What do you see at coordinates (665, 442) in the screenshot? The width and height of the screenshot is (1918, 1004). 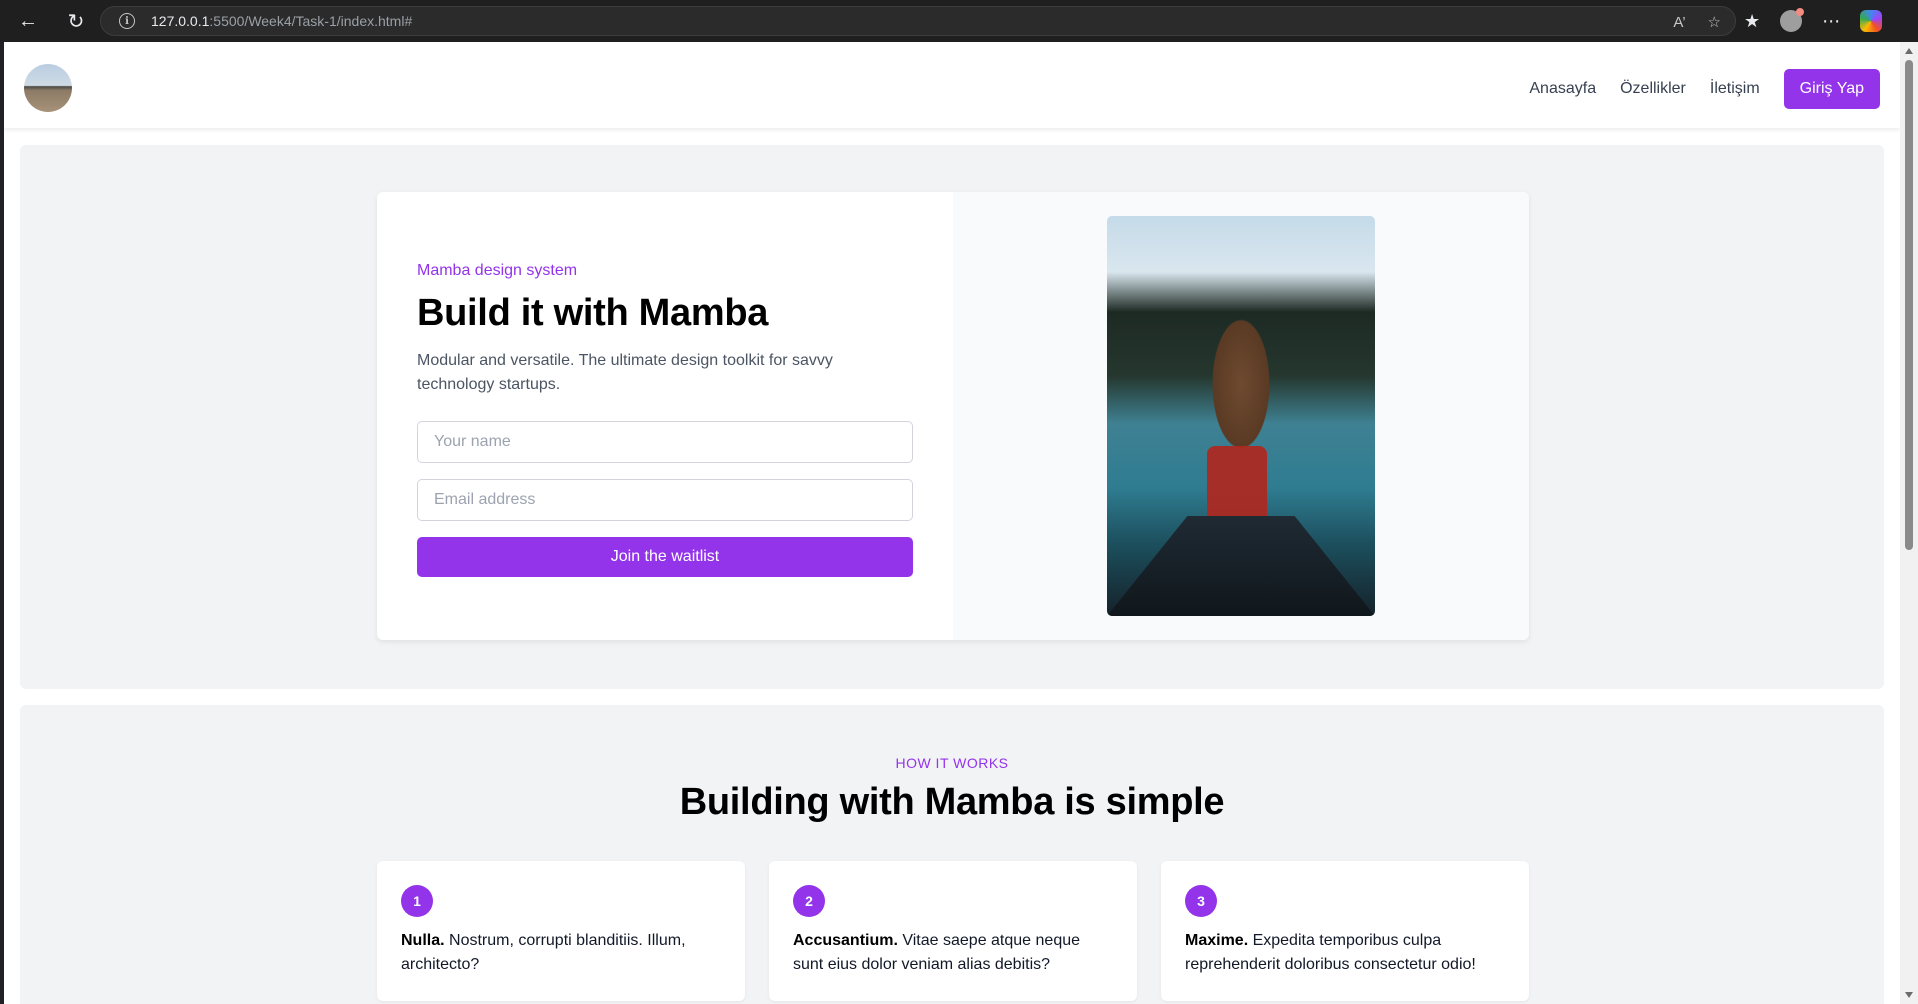 I see `name-input` at bounding box center [665, 442].